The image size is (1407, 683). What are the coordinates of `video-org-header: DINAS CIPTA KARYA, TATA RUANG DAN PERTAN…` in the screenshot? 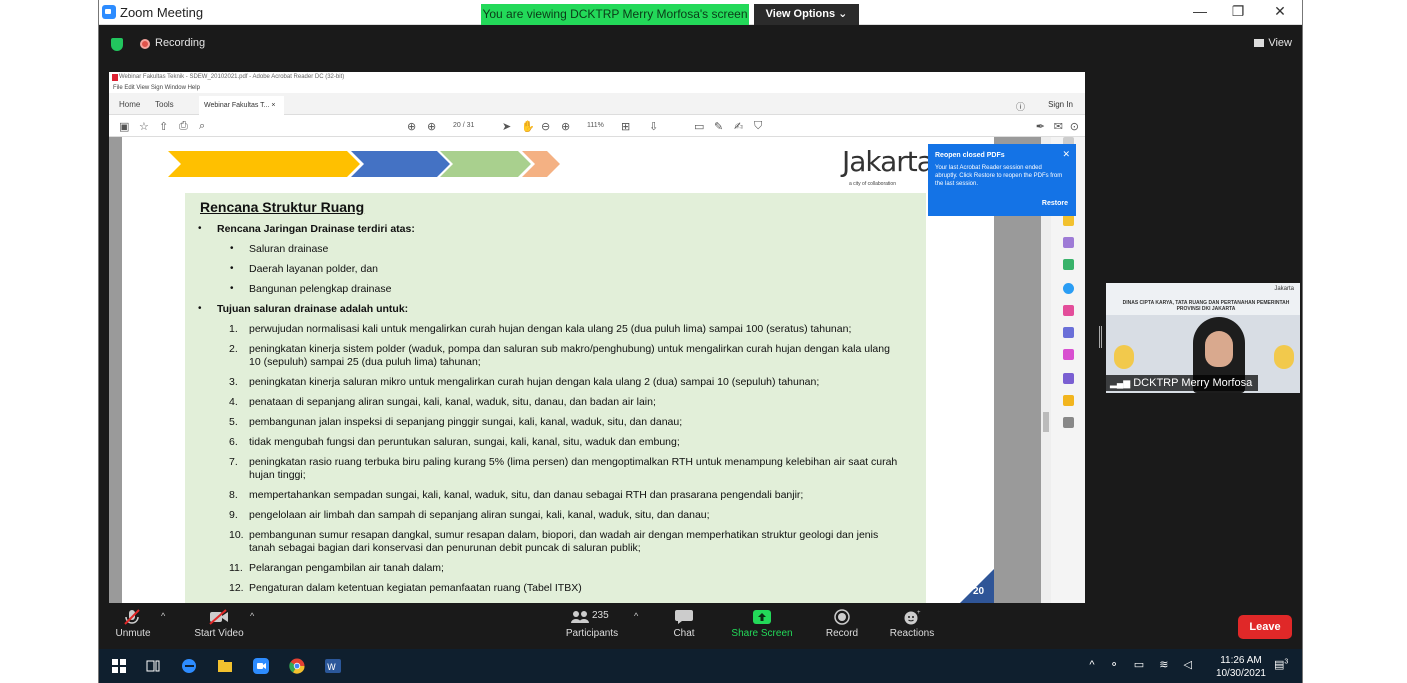 It's located at (1206, 306).